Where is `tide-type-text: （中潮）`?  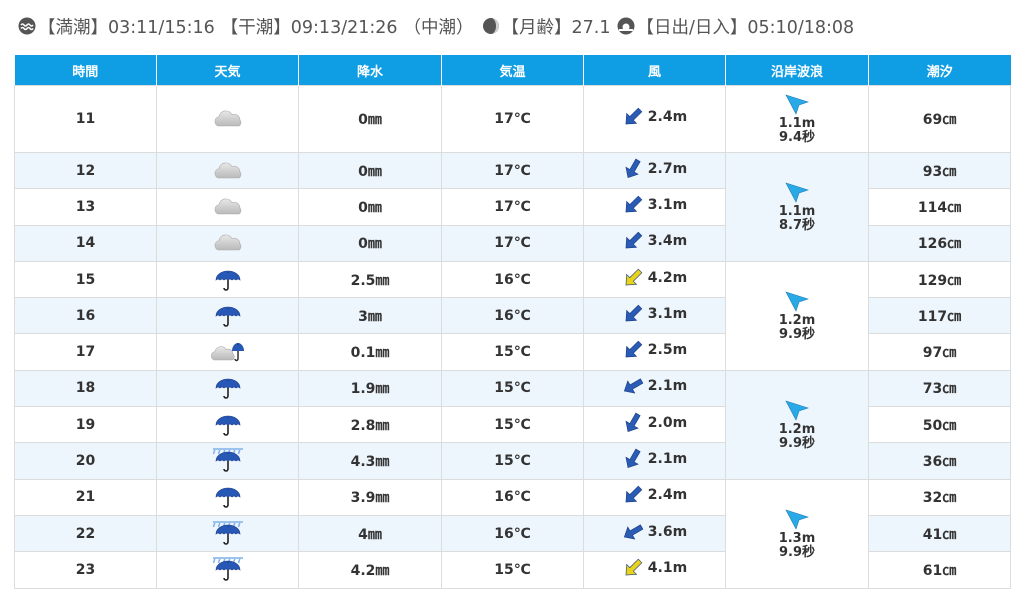 tide-type-text: （中潮） is located at coordinates (438, 27).